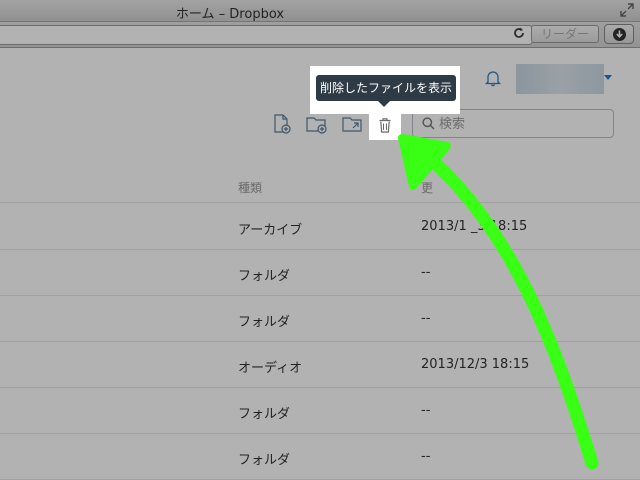  What do you see at coordinates (270, 368) in the screenshot?
I see `row-kind: オーディオ` at bounding box center [270, 368].